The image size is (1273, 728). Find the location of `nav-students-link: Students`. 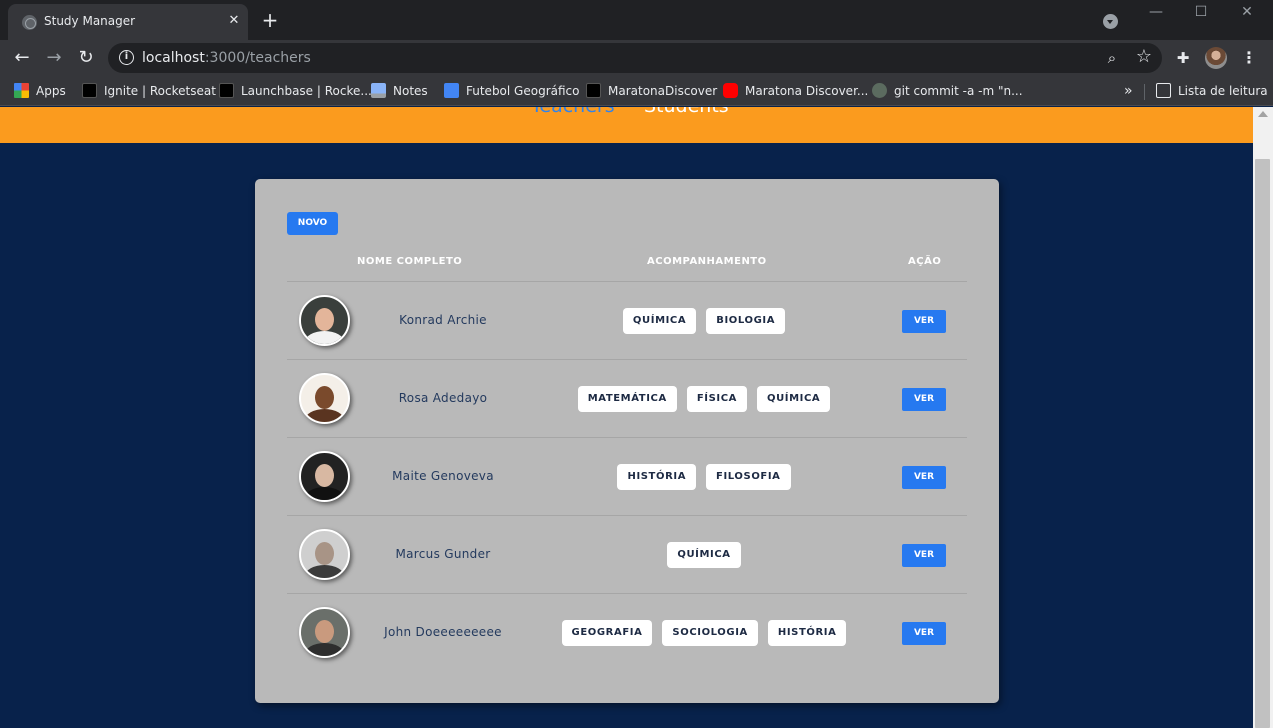

nav-students-link: Students is located at coordinates (686, 112).